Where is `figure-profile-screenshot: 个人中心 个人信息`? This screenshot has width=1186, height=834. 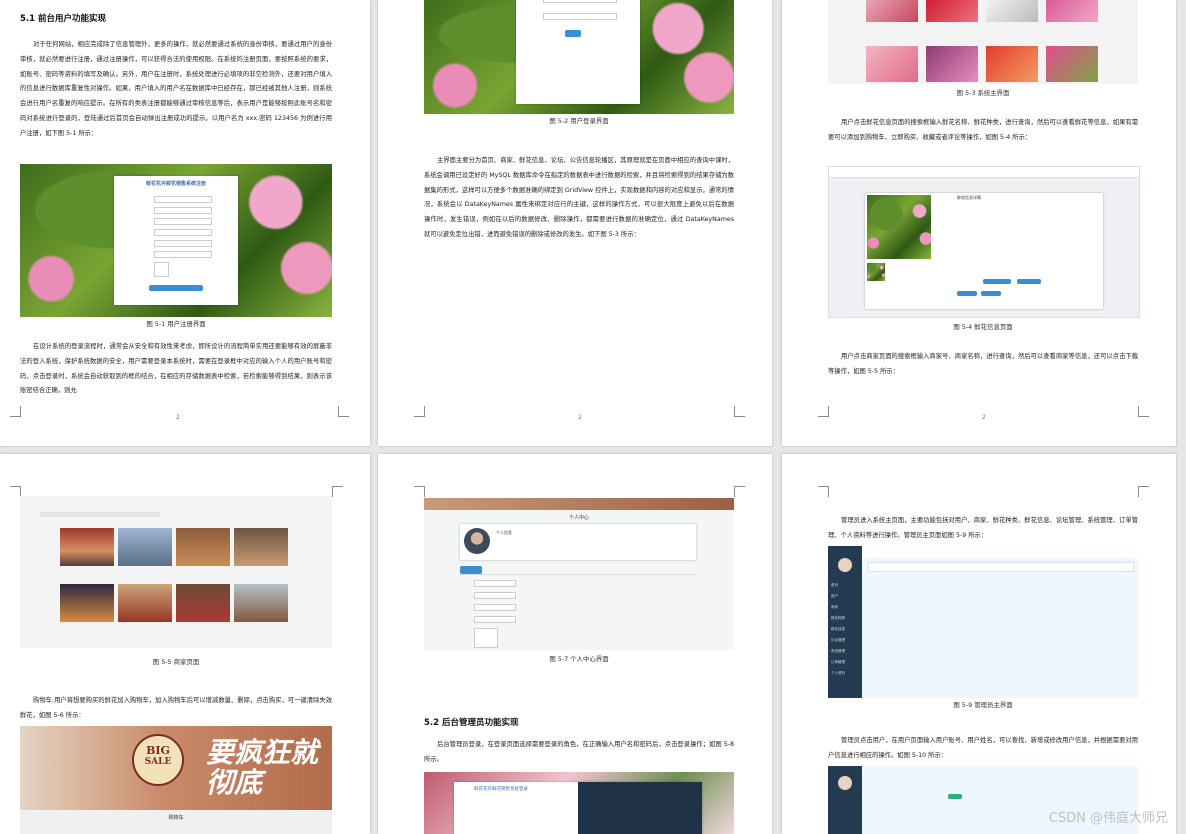
figure-profile-screenshot: 个人中心 个人信息 is located at coordinates (579, 574).